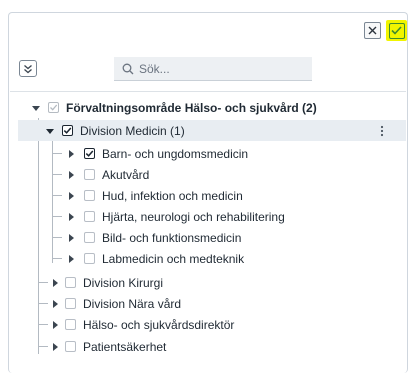  I want to click on tree-node-label: Hud, infektion och medicin, so click(172, 195).